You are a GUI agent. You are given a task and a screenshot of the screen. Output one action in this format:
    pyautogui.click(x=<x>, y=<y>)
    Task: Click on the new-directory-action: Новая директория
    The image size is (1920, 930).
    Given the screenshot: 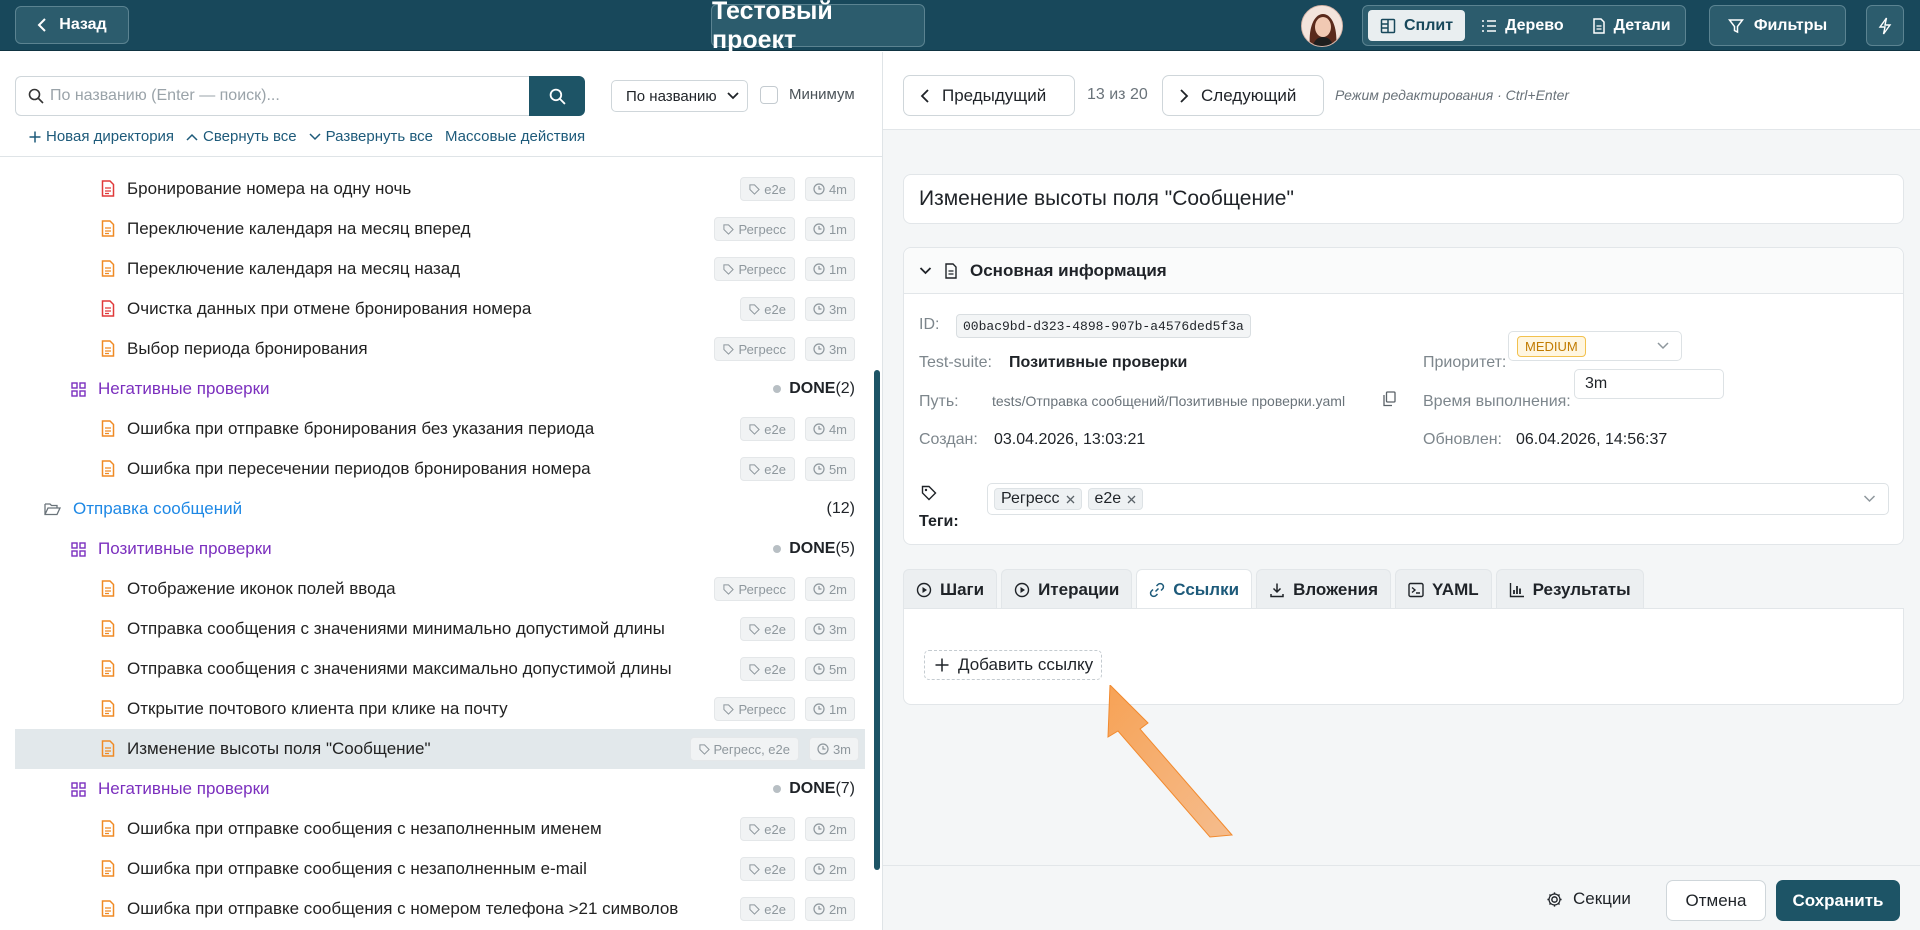 What is the action you would take?
    pyautogui.click(x=101, y=136)
    